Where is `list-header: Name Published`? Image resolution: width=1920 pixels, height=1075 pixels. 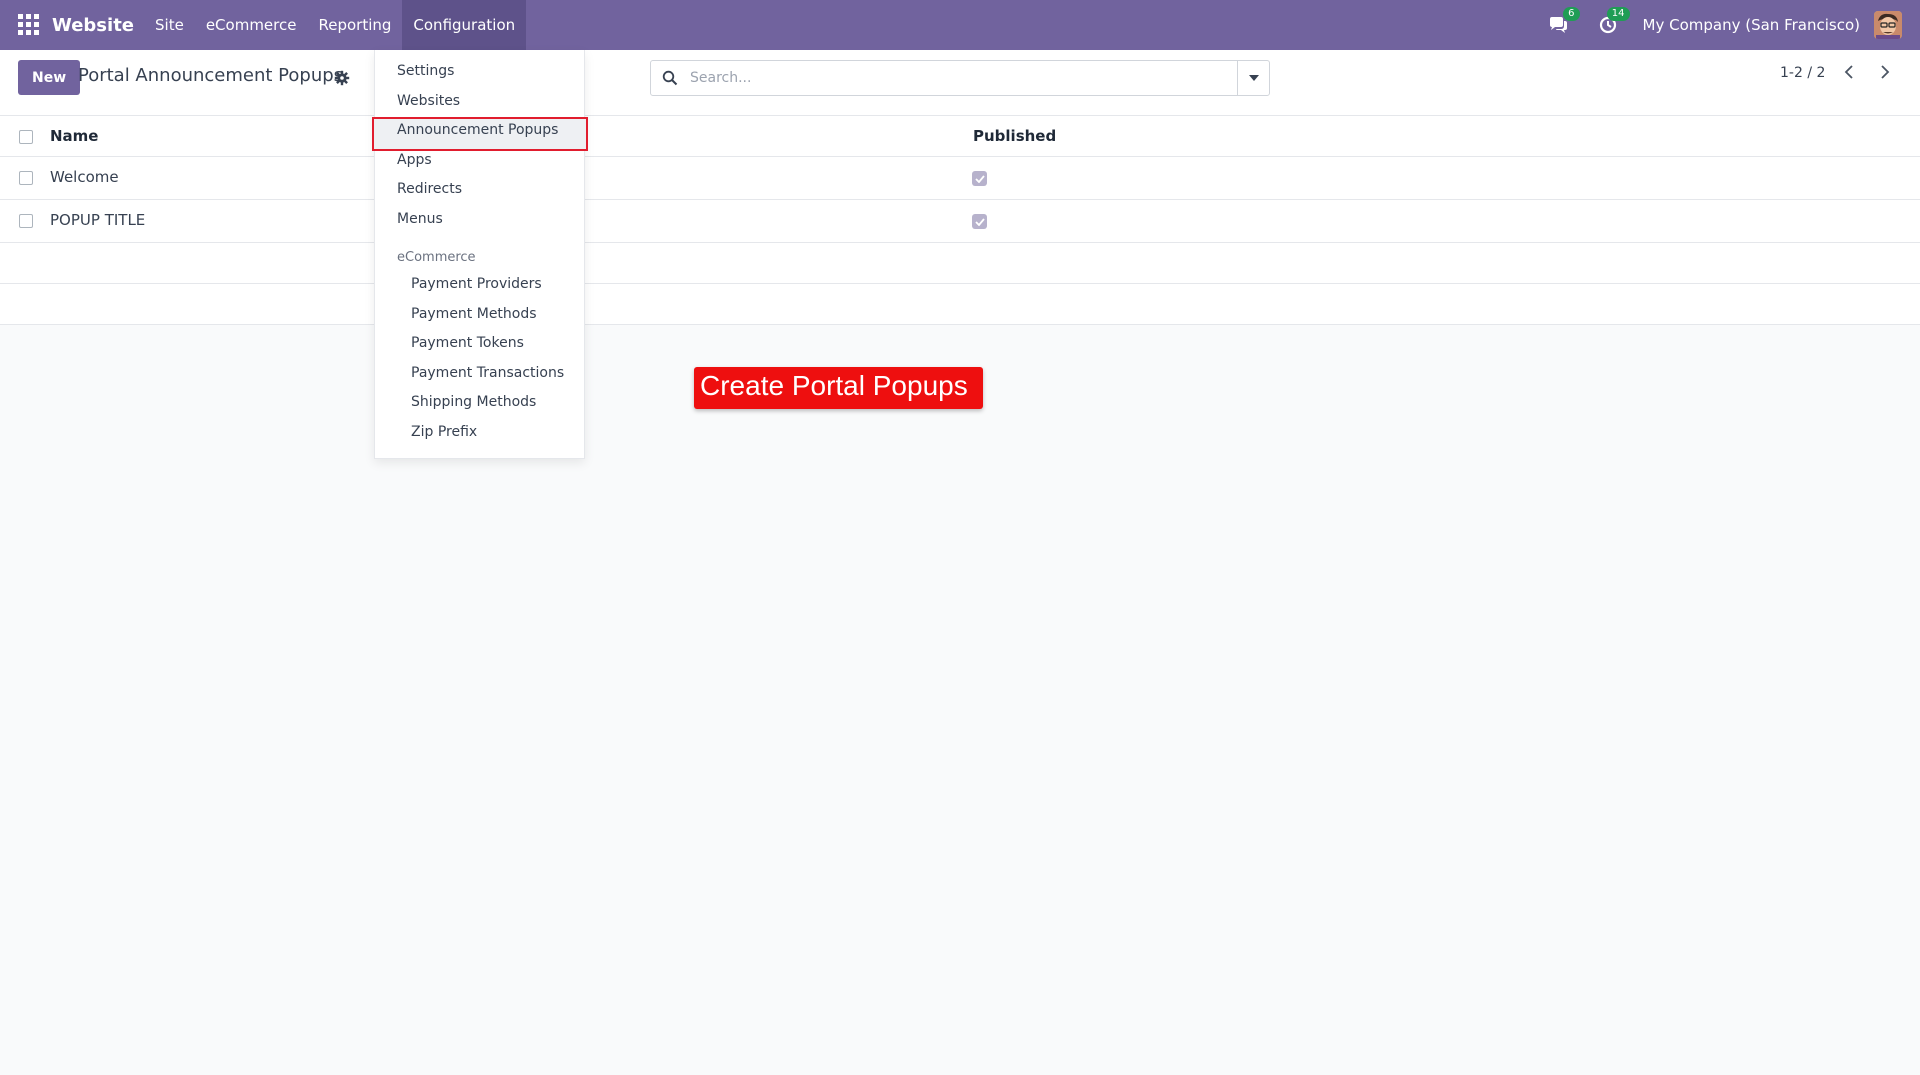 list-header: Name Published is located at coordinates (960, 136).